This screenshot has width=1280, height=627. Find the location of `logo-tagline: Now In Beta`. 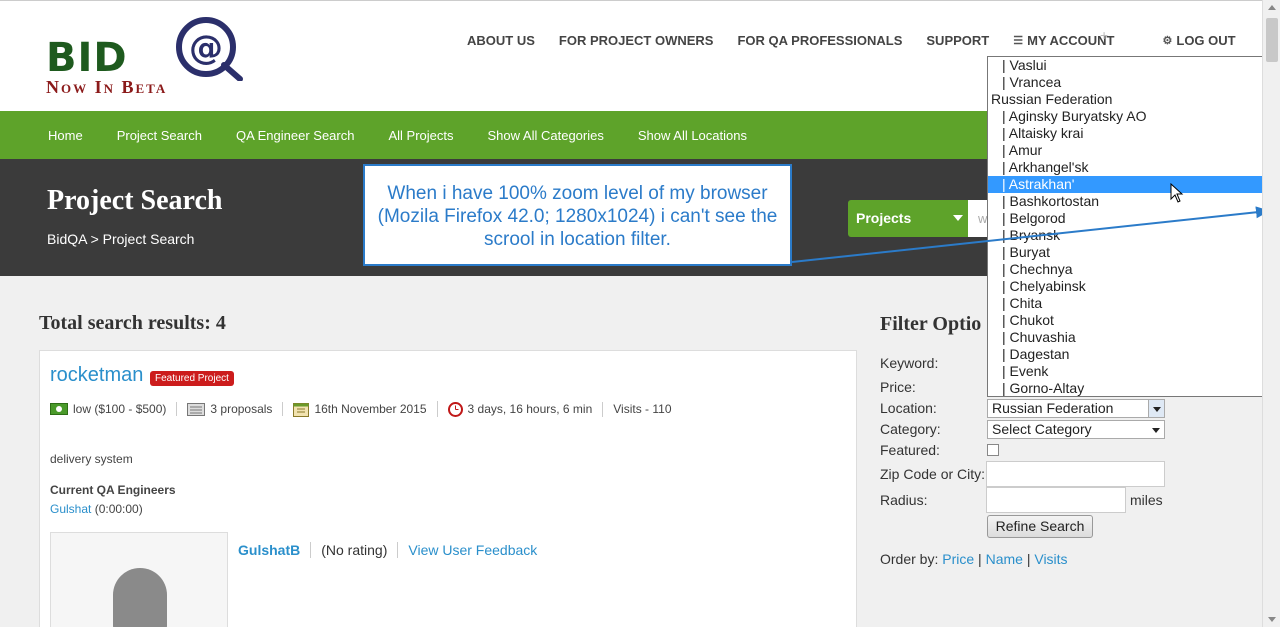

logo-tagline: Now In Beta is located at coordinates (107, 87).